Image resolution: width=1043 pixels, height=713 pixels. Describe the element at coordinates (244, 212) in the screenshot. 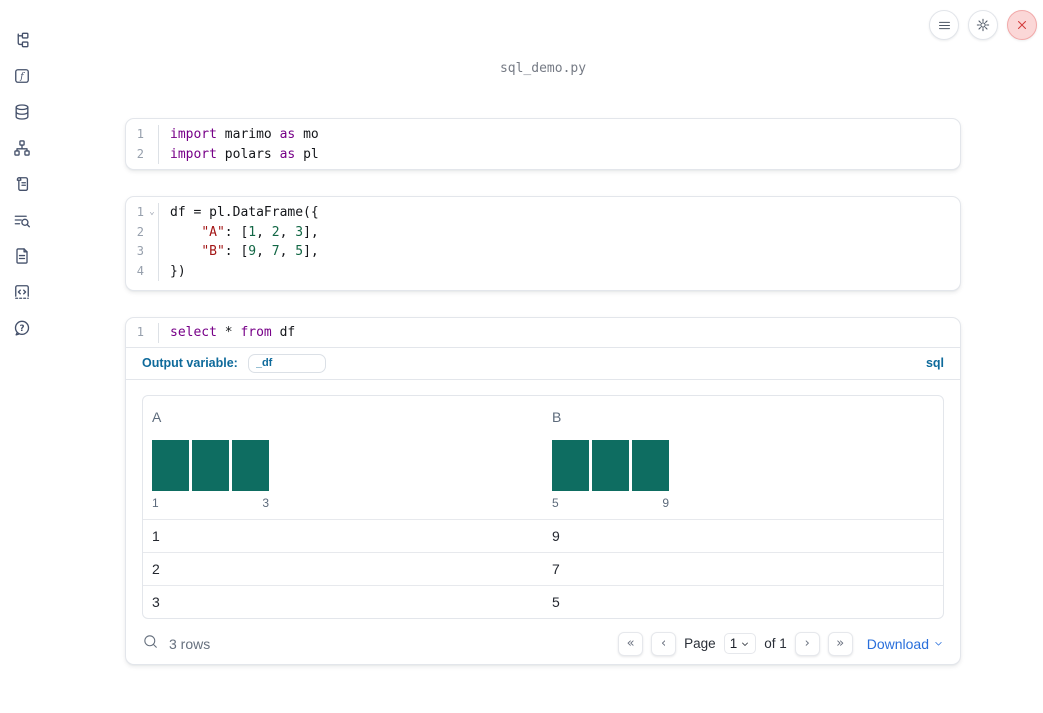

I see `code-text: df = pl.DataFrame({` at that location.